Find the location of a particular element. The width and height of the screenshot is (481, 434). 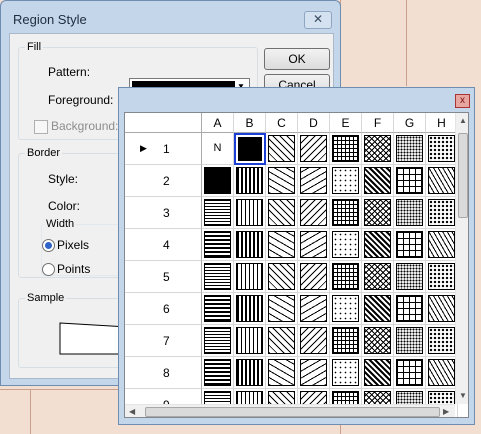

pattern-cell-g3 is located at coordinates (410, 213).